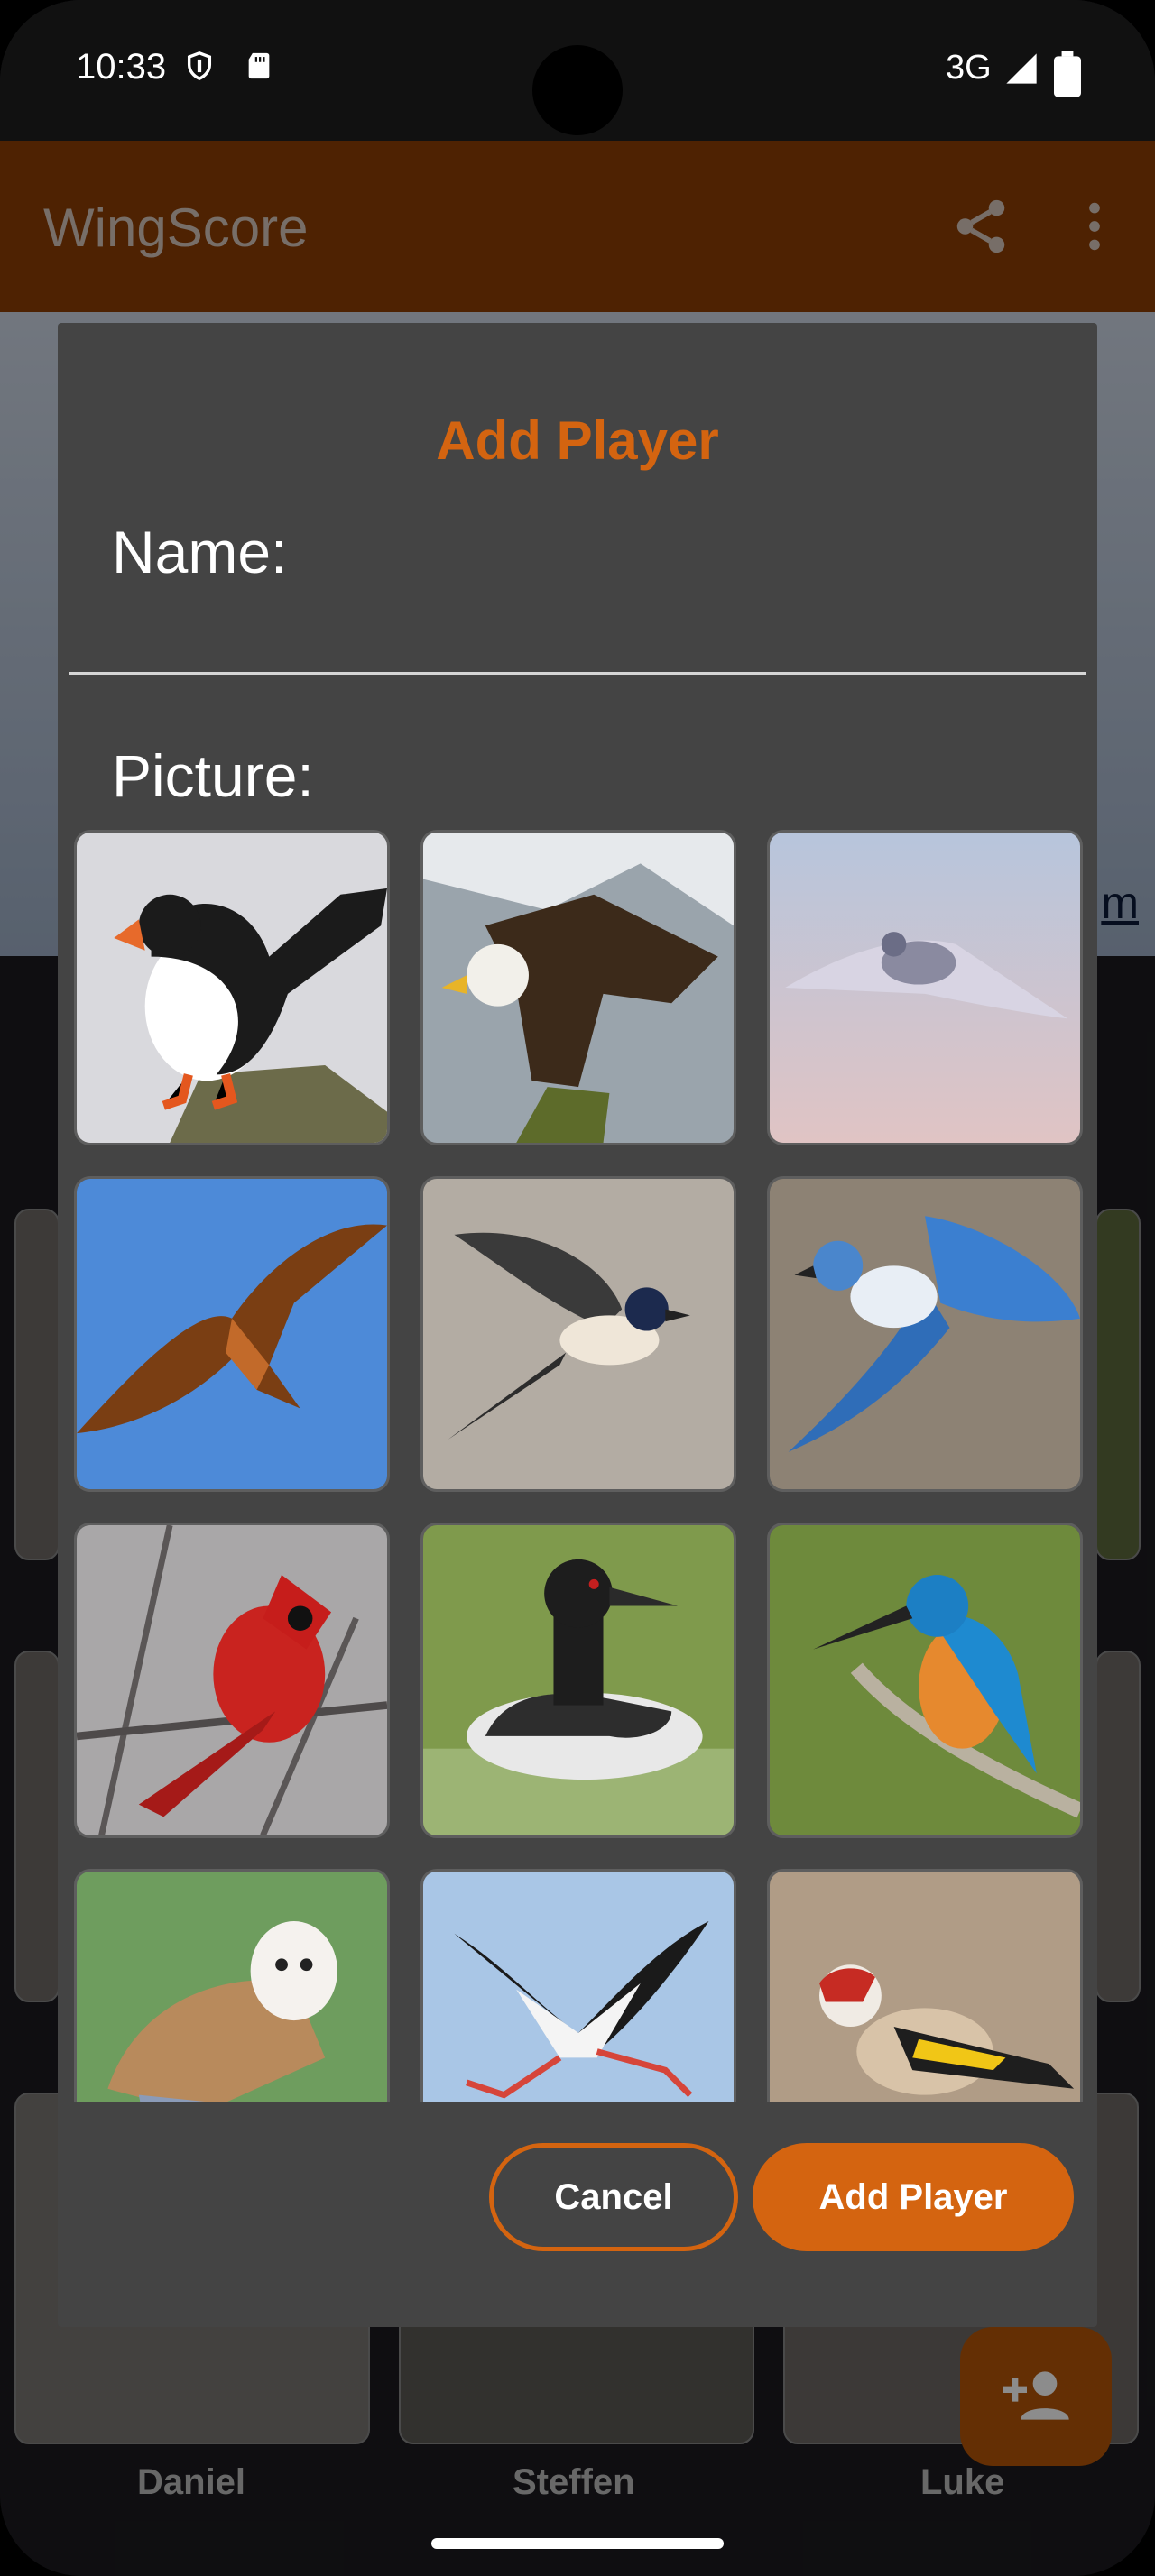  I want to click on picture-option-blue-jay, so click(925, 1334).